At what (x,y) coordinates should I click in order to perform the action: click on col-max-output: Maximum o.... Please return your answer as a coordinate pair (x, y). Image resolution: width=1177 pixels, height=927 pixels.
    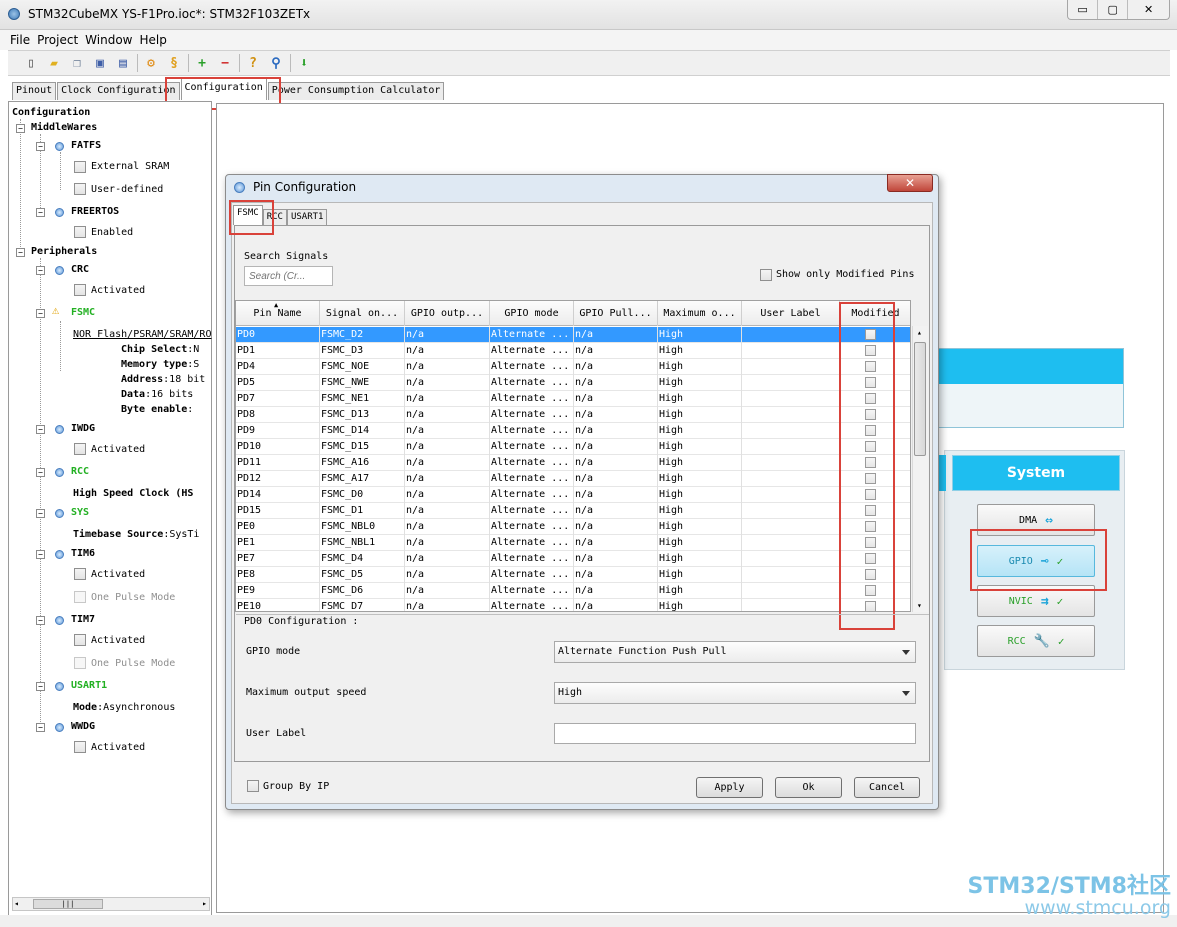
    Looking at the image, I should click on (700, 313).